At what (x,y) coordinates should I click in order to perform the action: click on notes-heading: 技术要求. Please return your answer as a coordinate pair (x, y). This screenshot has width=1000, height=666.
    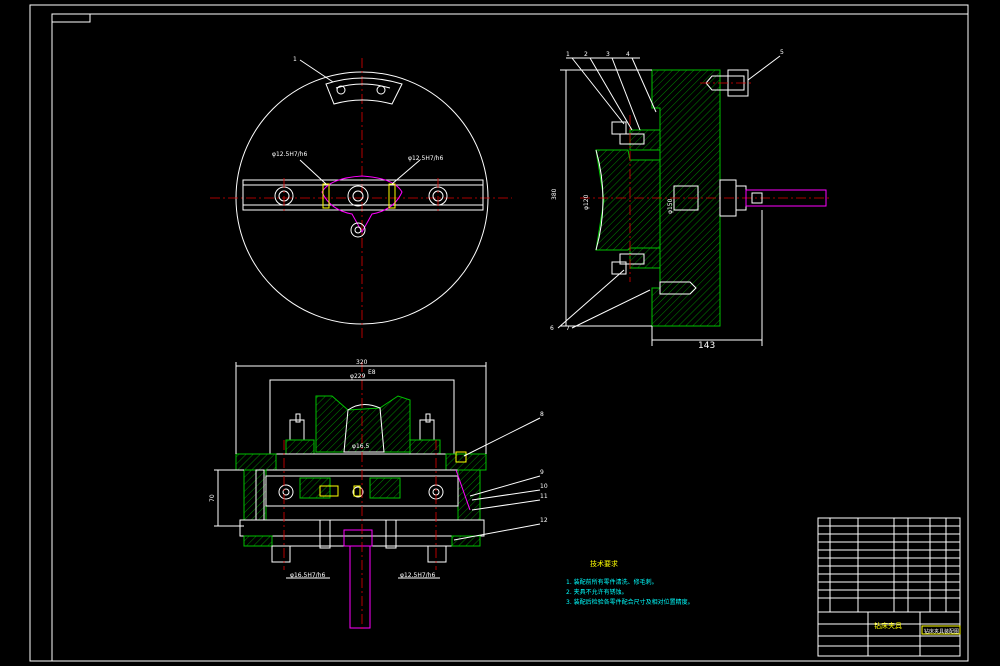
    Looking at the image, I should click on (604, 563).